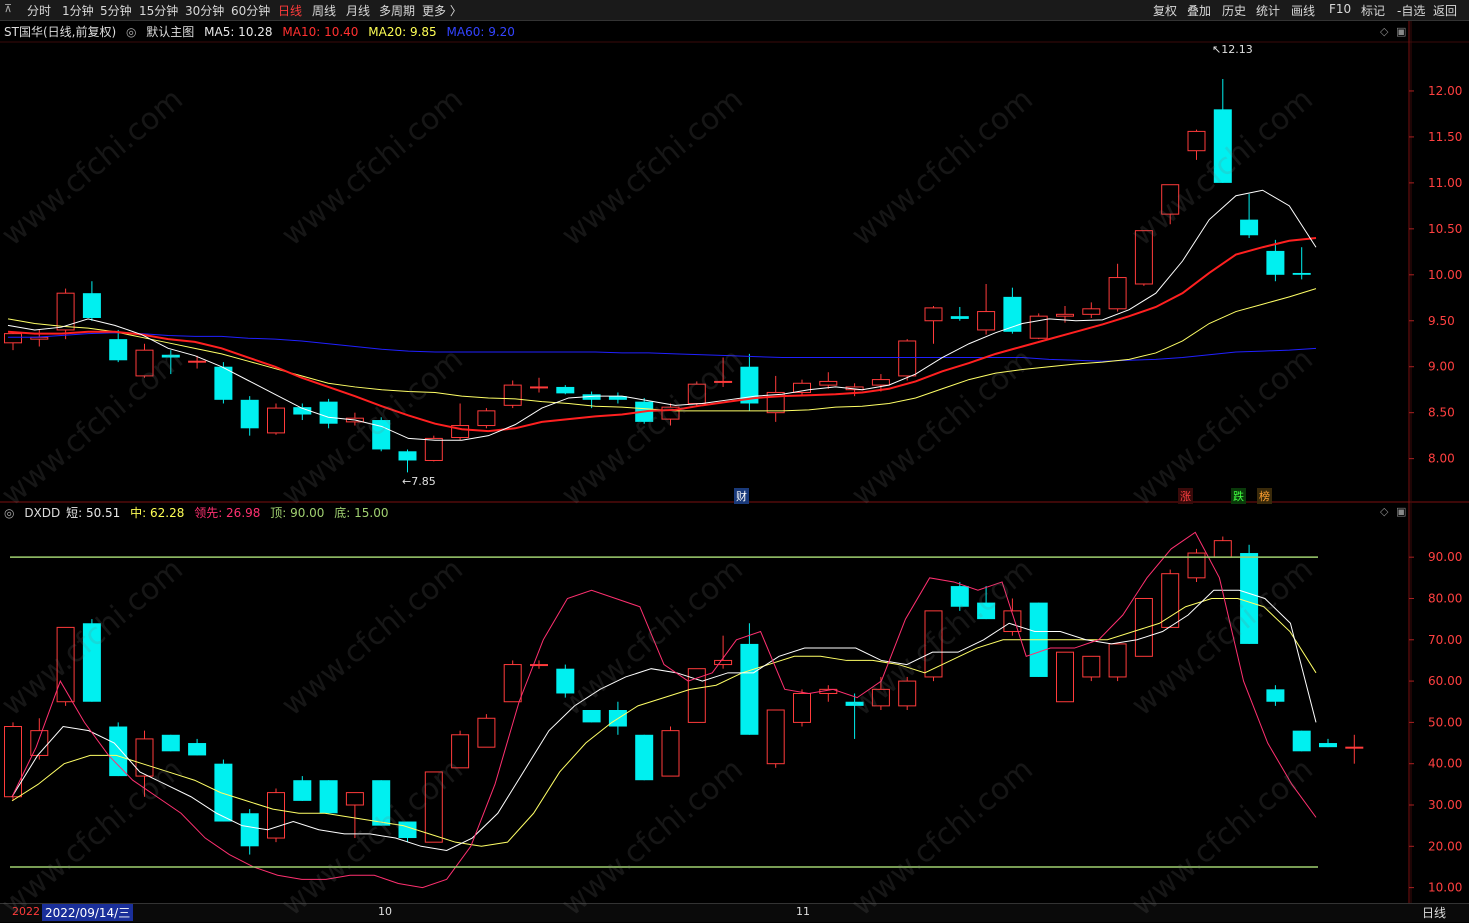 This screenshot has height=923, width=1469. What do you see at coordinates (1445, 183) in the screenshot?
I see `main-tick-label: 11.00` at bounding box center [1445, 183].